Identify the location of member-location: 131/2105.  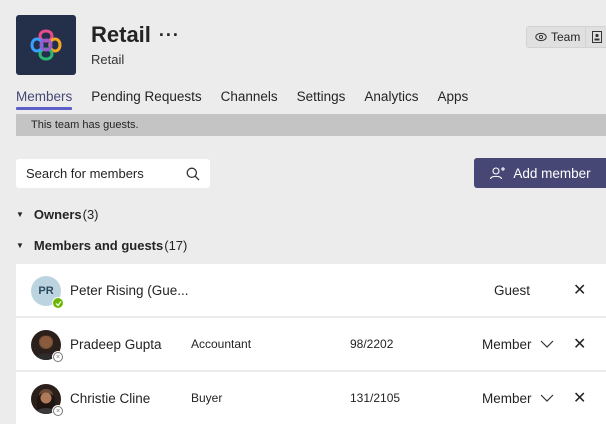
(375, 398).